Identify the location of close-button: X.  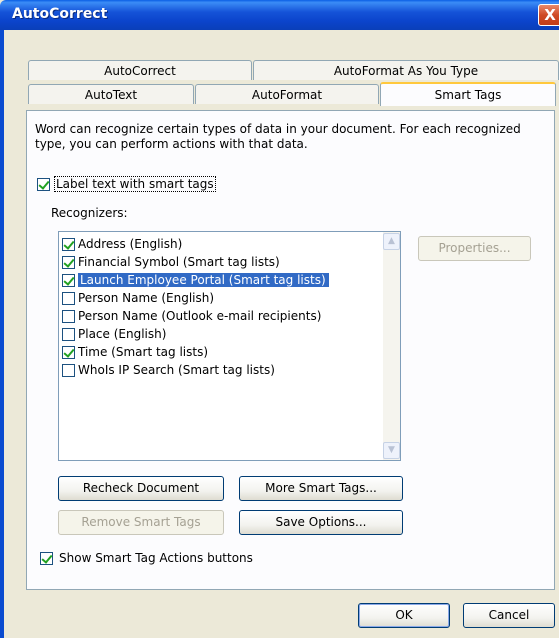
(548, 15).